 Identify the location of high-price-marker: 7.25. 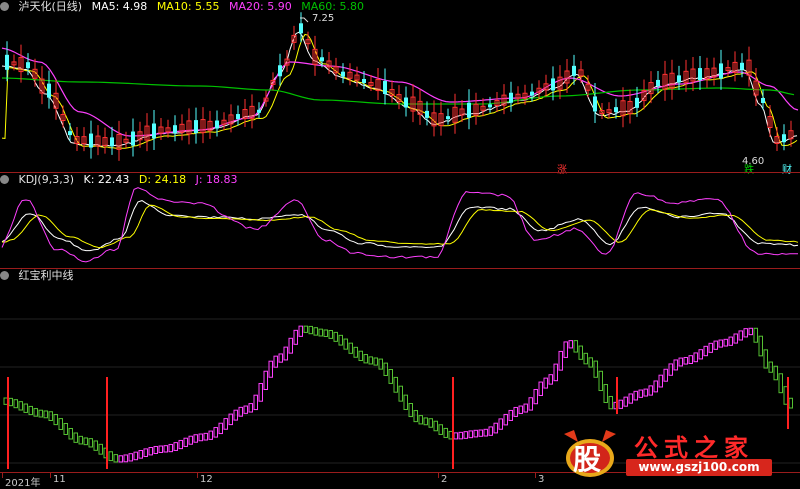
(323, 18).